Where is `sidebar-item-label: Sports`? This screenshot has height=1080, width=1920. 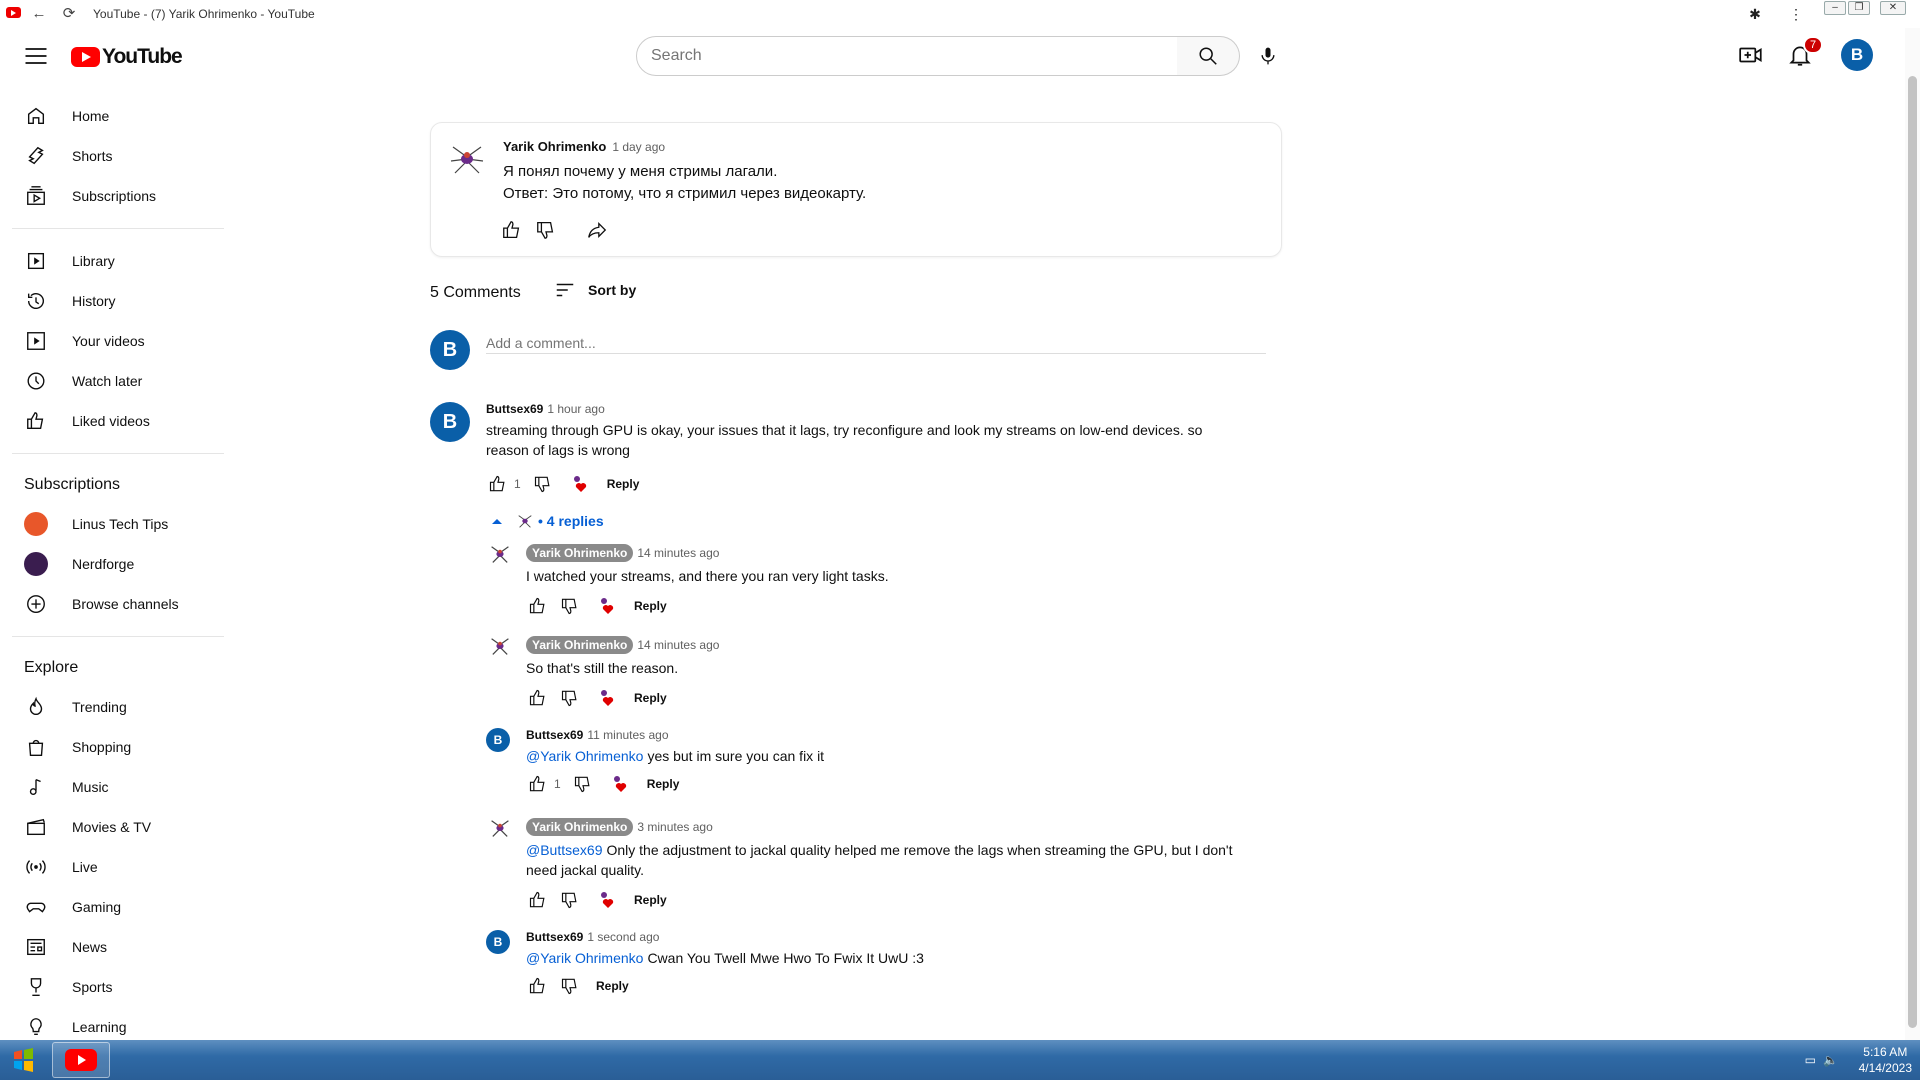 sidebar-item-label: Sports is located at coordinates (92, 987).